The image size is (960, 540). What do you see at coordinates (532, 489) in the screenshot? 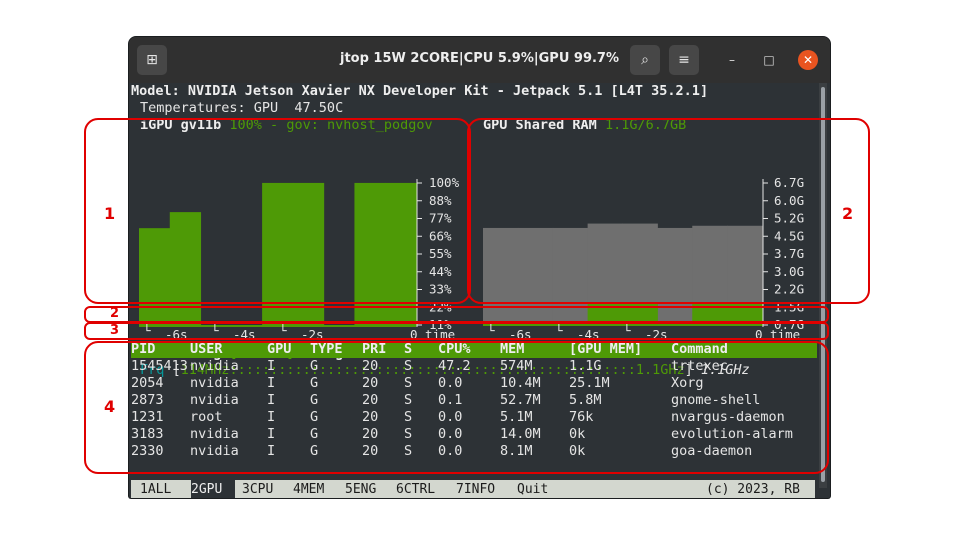
I see `footer-quit: Quit` at bounding box center [532, 489].